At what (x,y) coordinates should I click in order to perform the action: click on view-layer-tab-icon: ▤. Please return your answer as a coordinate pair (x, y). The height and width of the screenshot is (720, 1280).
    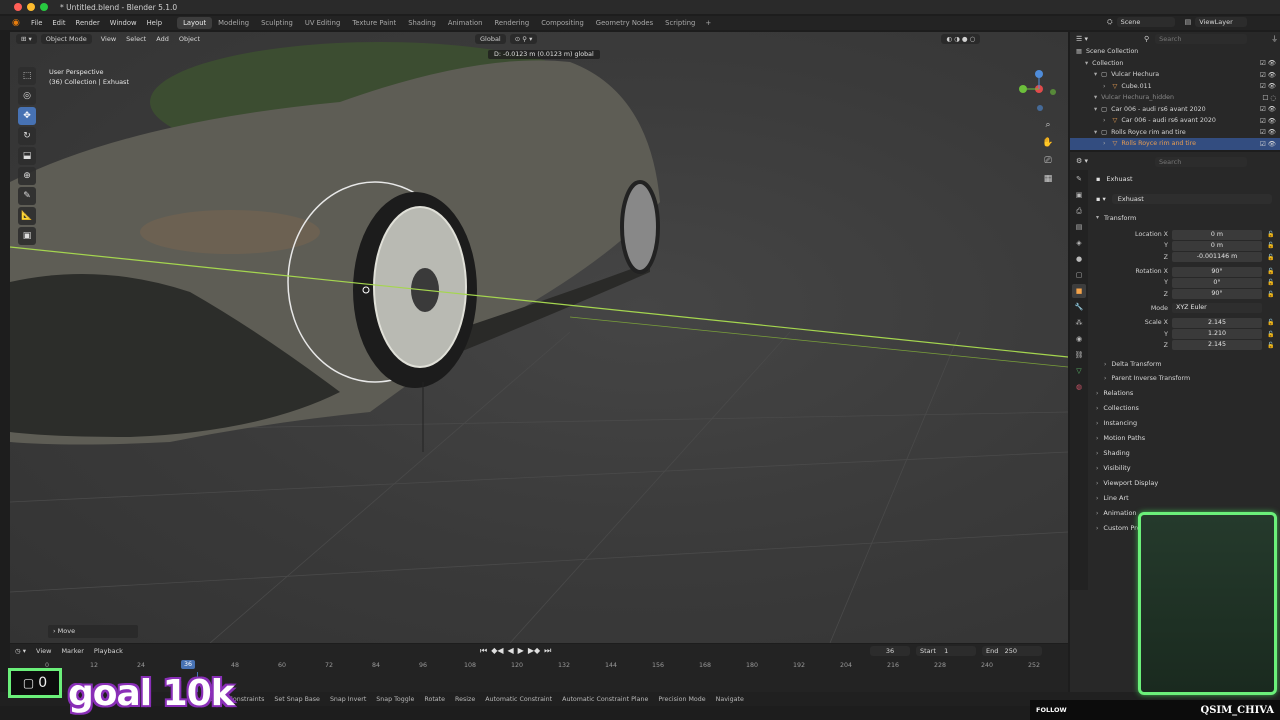
    Looking at the image, I should click on (1079, 227).